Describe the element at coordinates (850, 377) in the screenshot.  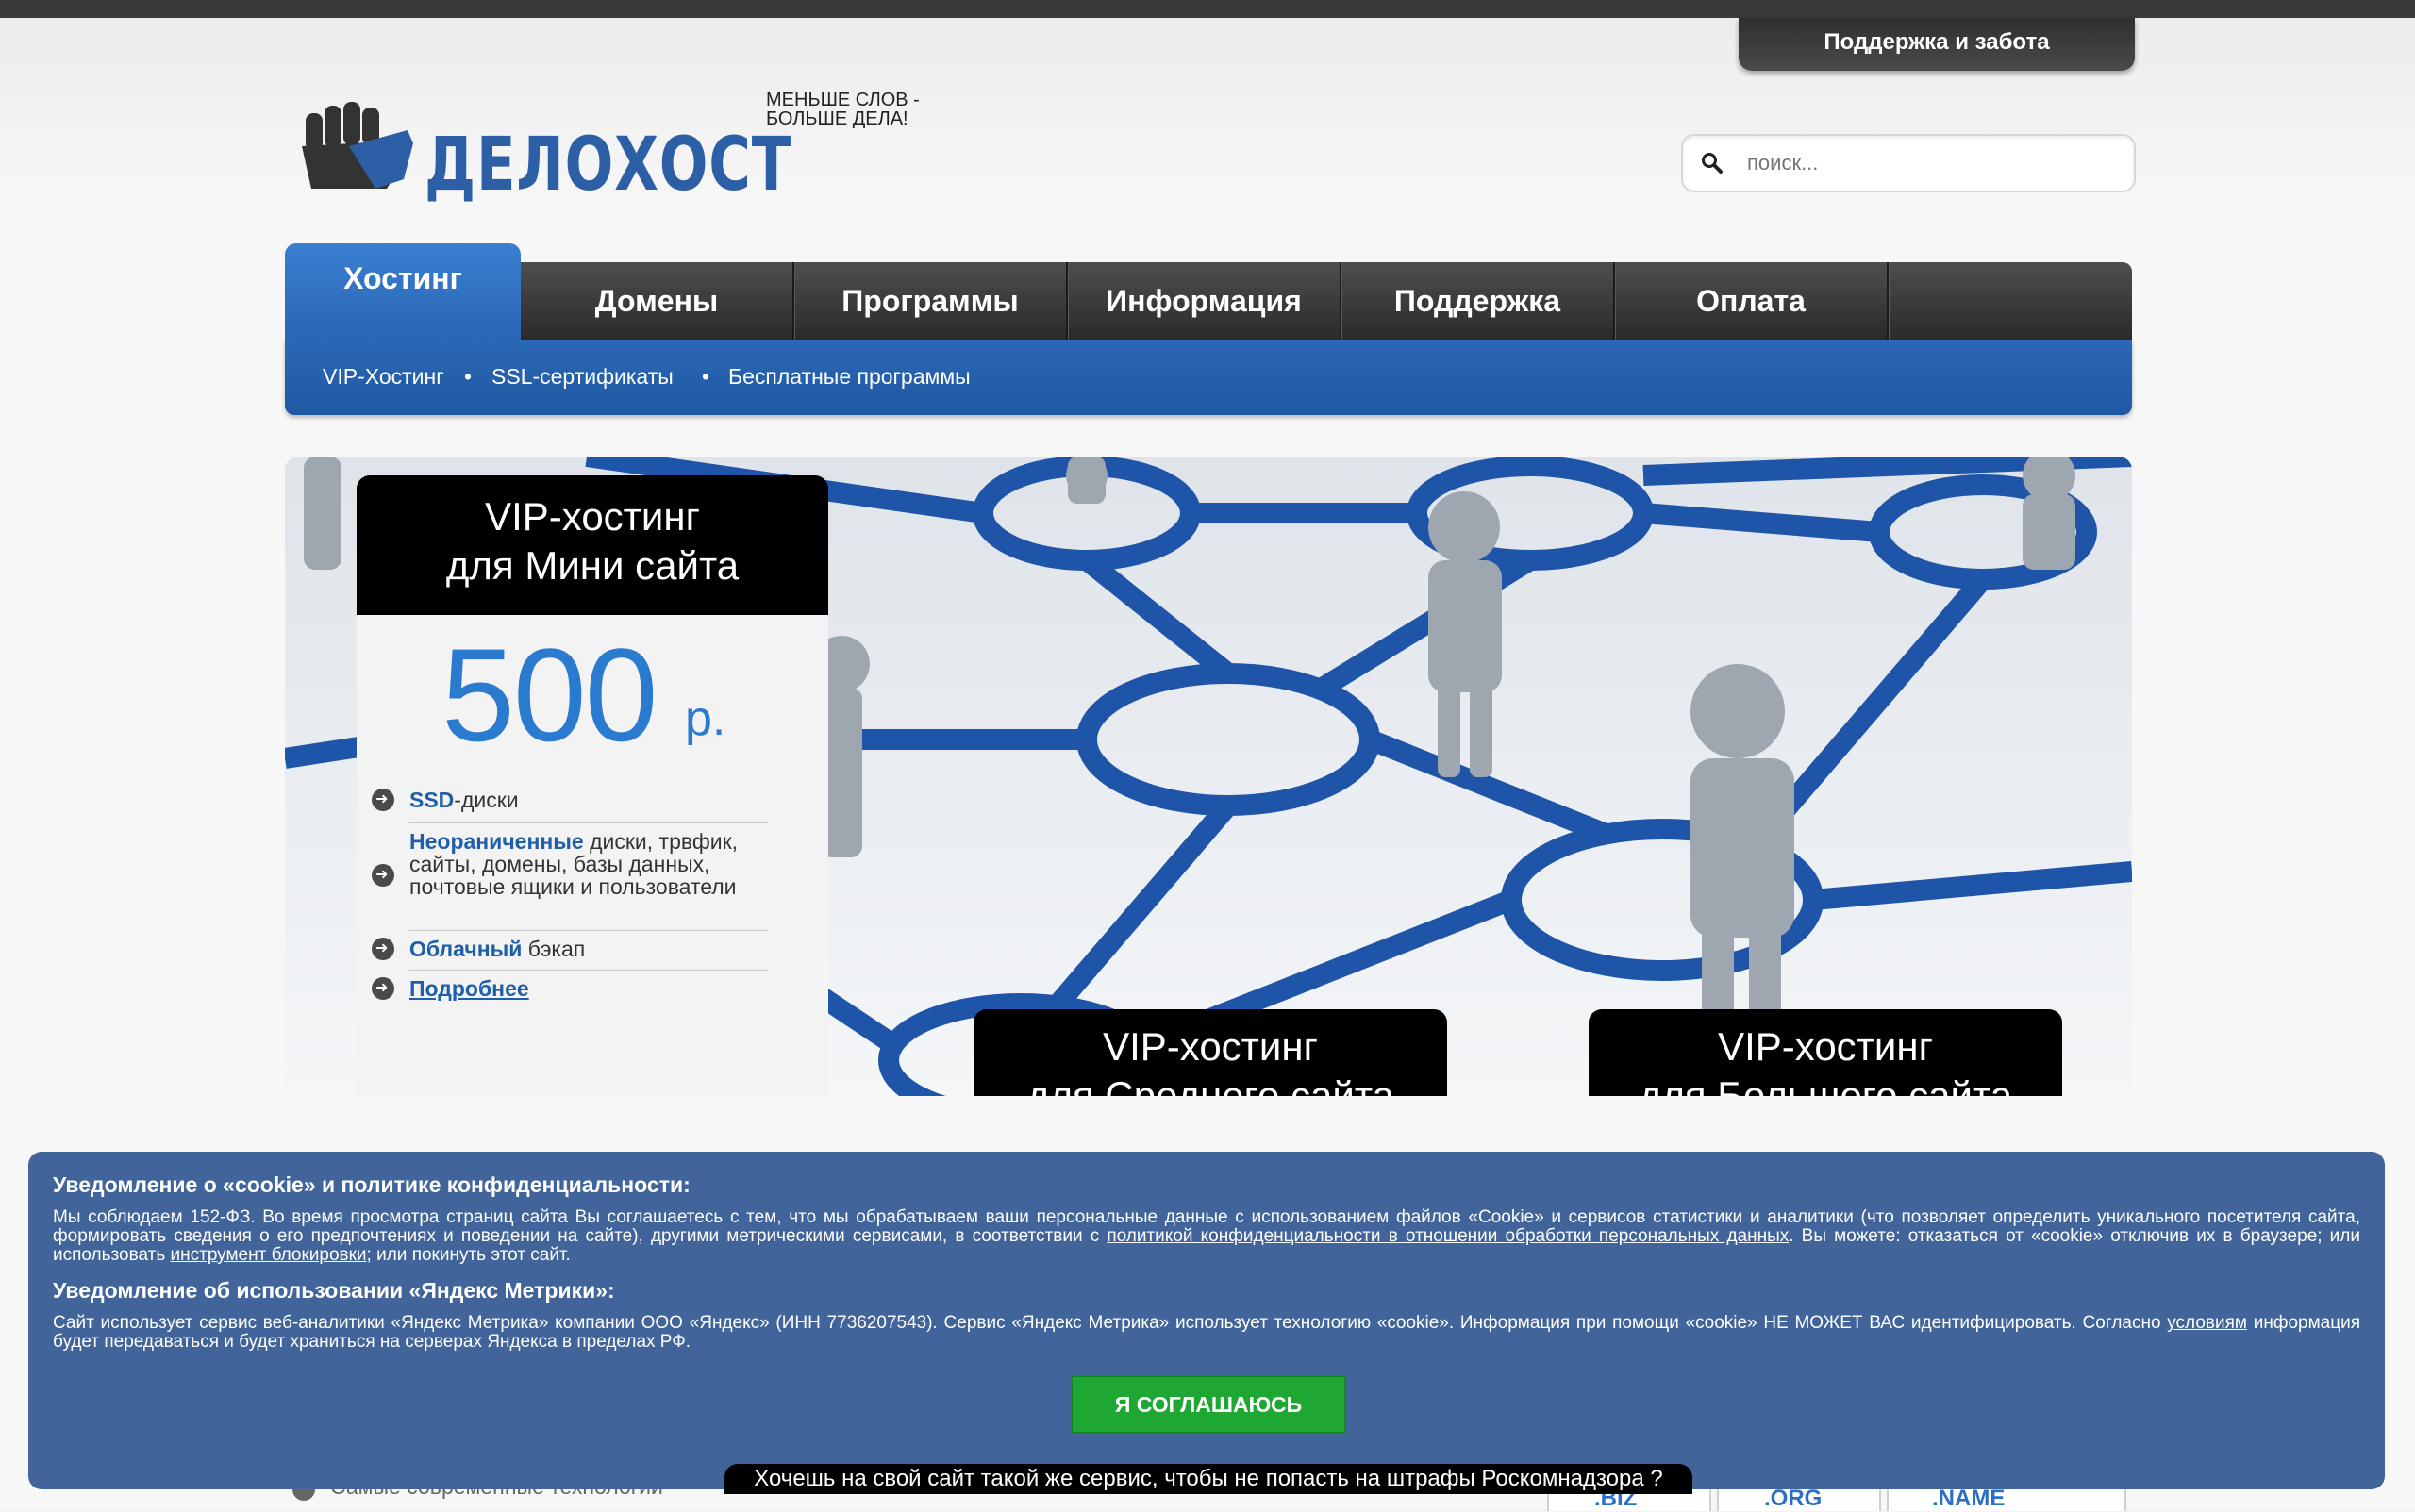
I see `subnav-free-programs: Бесплатные программы` at that location.